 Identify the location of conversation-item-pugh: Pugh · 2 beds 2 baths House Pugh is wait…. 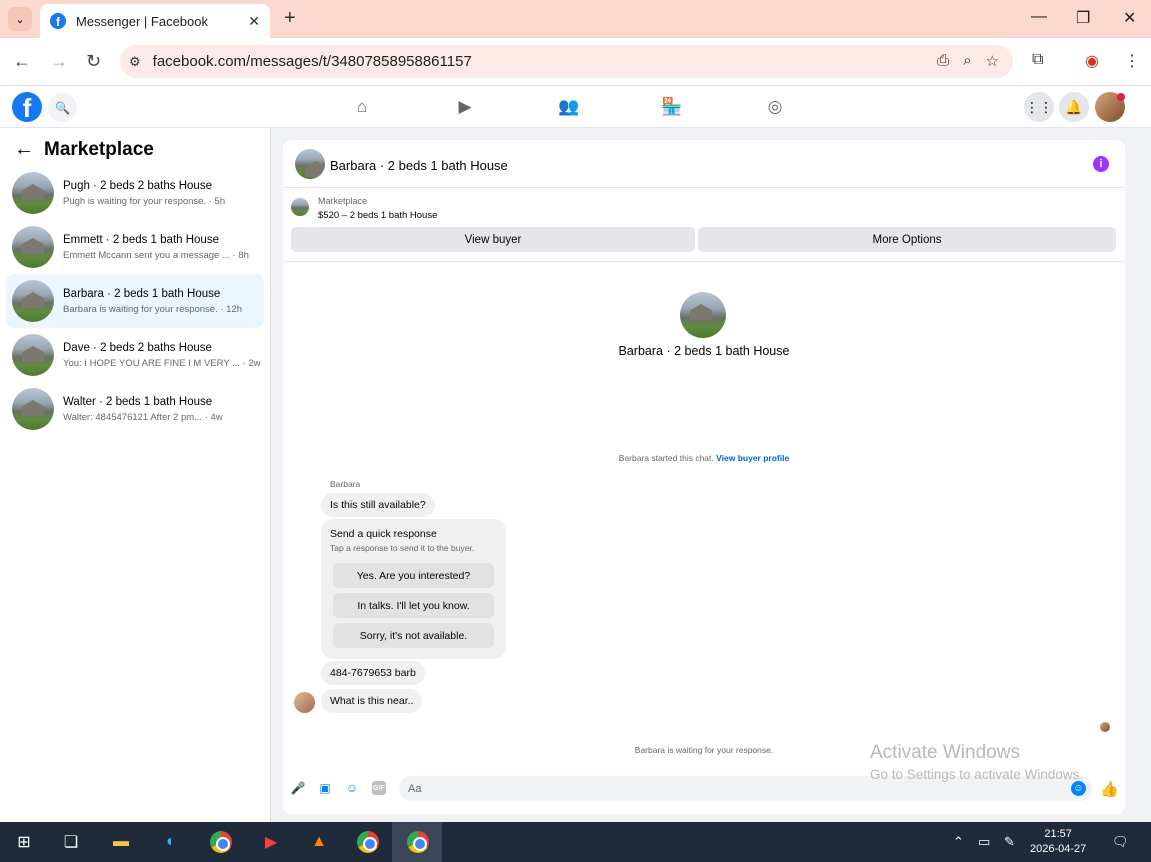
(135, 193).